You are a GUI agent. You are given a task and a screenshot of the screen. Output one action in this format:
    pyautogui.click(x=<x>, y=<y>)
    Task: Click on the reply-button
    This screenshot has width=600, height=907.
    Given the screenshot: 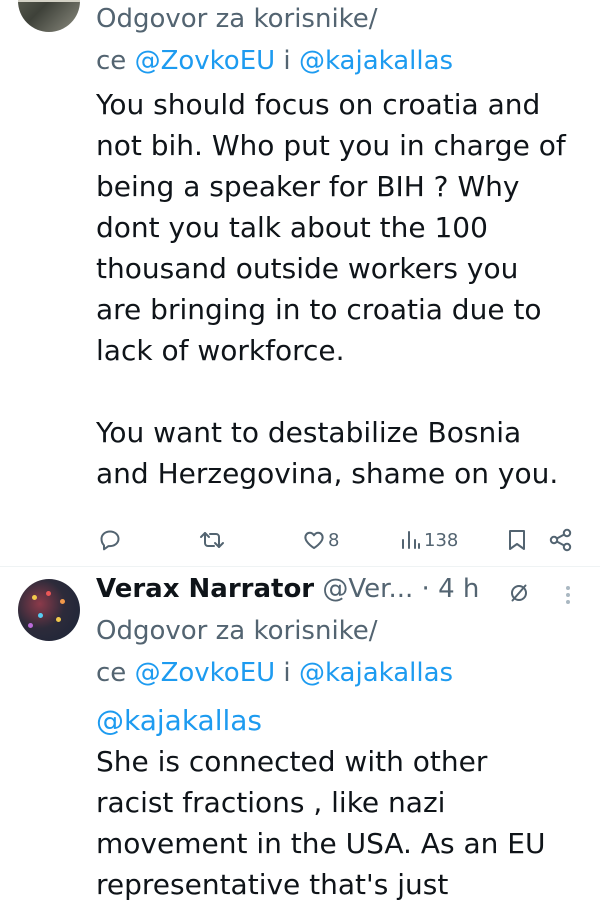 What is the action you would take?
    pyautogui.click(x=110, y=540)
    